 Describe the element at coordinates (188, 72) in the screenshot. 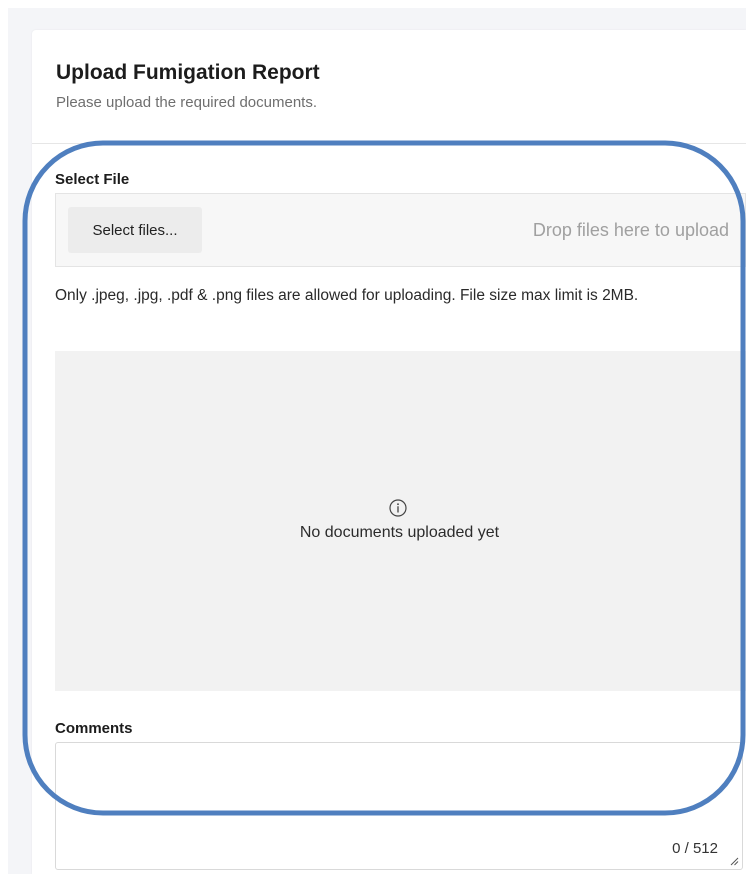

I see `page-title: Upload Fumigation Report` at that location.